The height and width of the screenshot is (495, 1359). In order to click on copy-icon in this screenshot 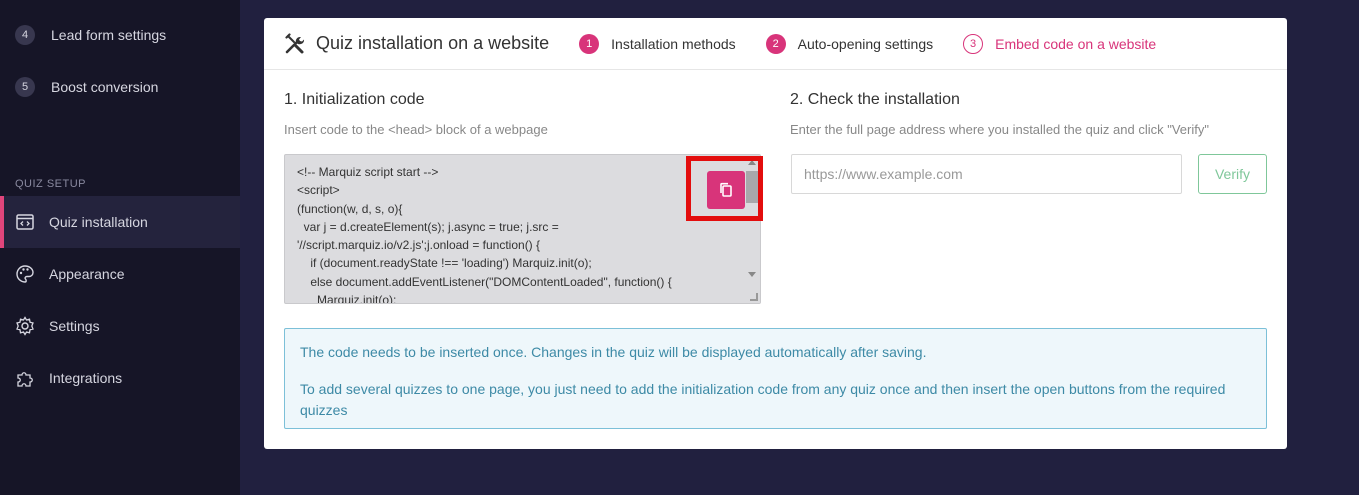, I will do `click(726, 189)`.